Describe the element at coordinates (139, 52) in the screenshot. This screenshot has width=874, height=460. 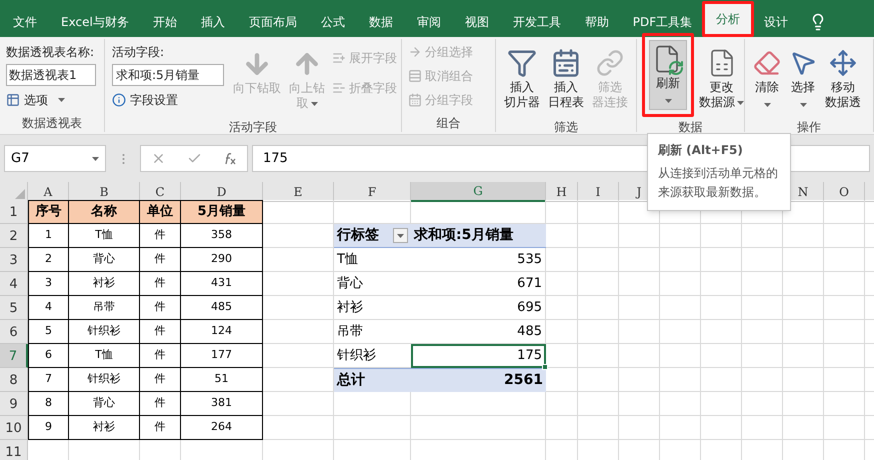
I see `field-label: 活动字段:` at that location.